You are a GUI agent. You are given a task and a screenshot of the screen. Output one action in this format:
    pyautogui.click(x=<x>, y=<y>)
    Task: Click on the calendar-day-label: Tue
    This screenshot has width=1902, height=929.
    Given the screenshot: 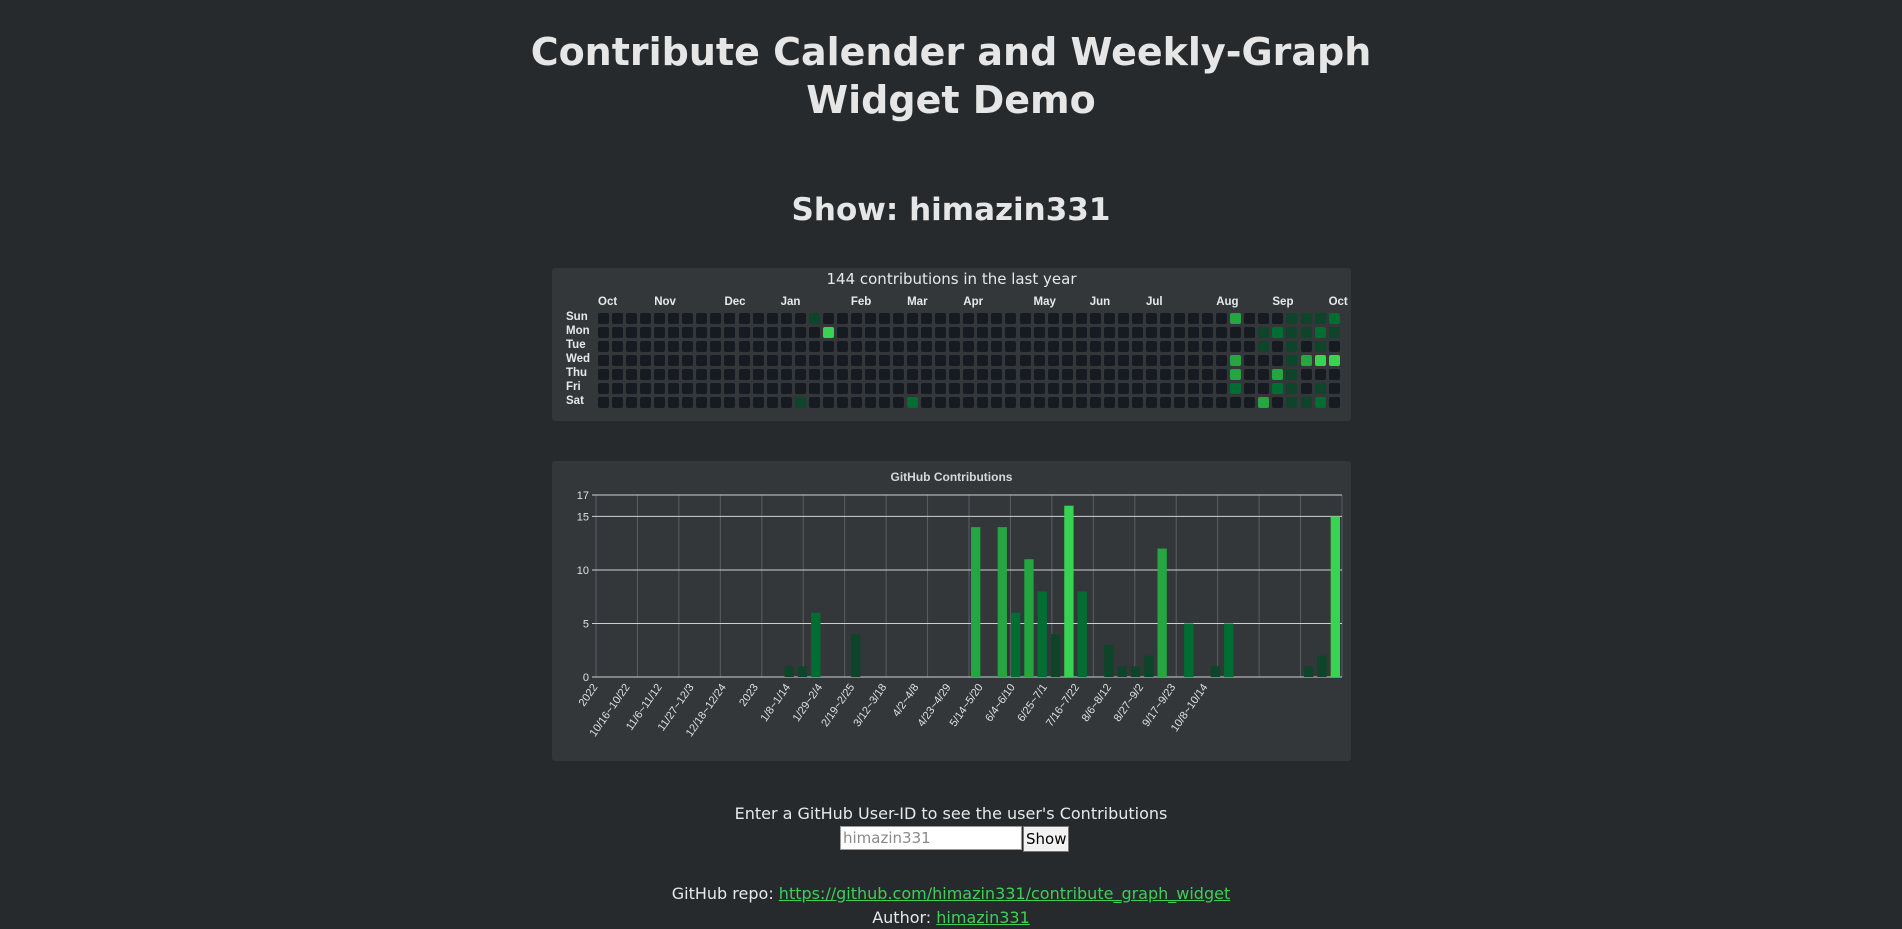 What is the action you would take?
    pyautogui.click(x=576, y=345)
    